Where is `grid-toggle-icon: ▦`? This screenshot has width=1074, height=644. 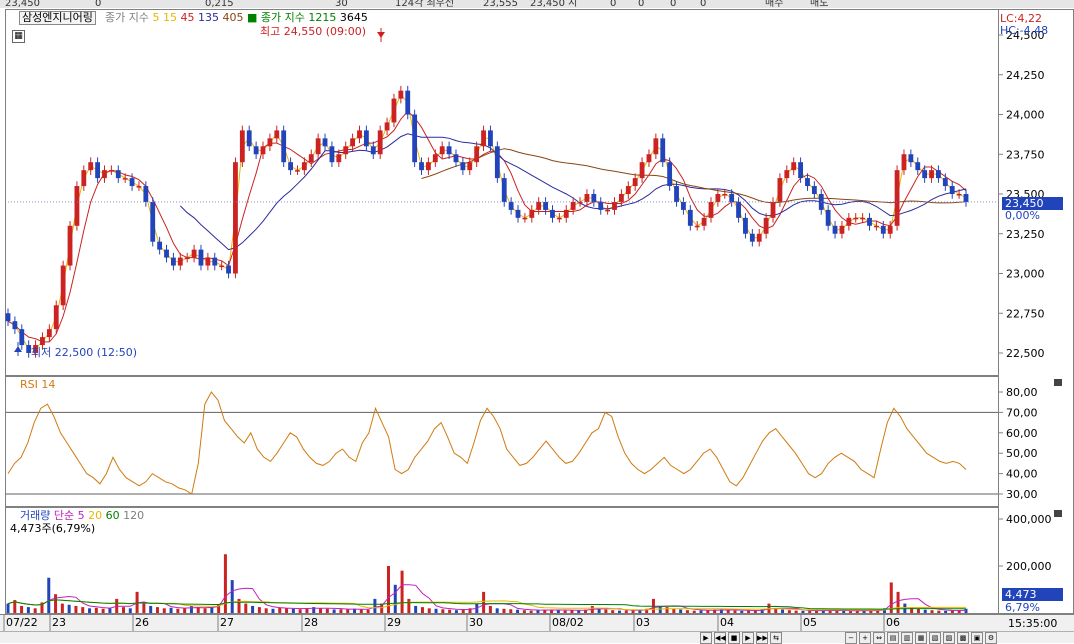
grid-toggle-icon: ▦ is located at coordinates (18, 36).